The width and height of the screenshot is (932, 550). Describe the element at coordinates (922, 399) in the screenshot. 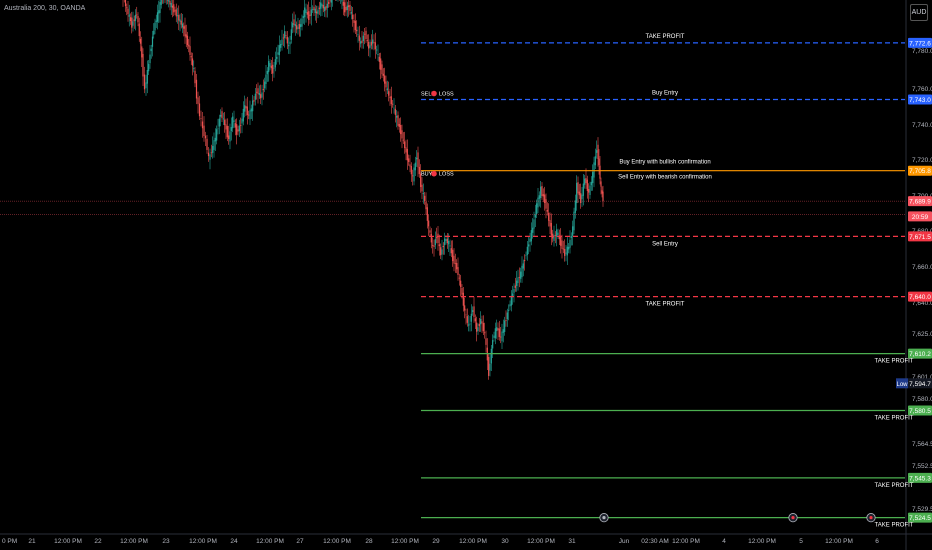

I see `price-tick-label: 7,580.0` at that location.